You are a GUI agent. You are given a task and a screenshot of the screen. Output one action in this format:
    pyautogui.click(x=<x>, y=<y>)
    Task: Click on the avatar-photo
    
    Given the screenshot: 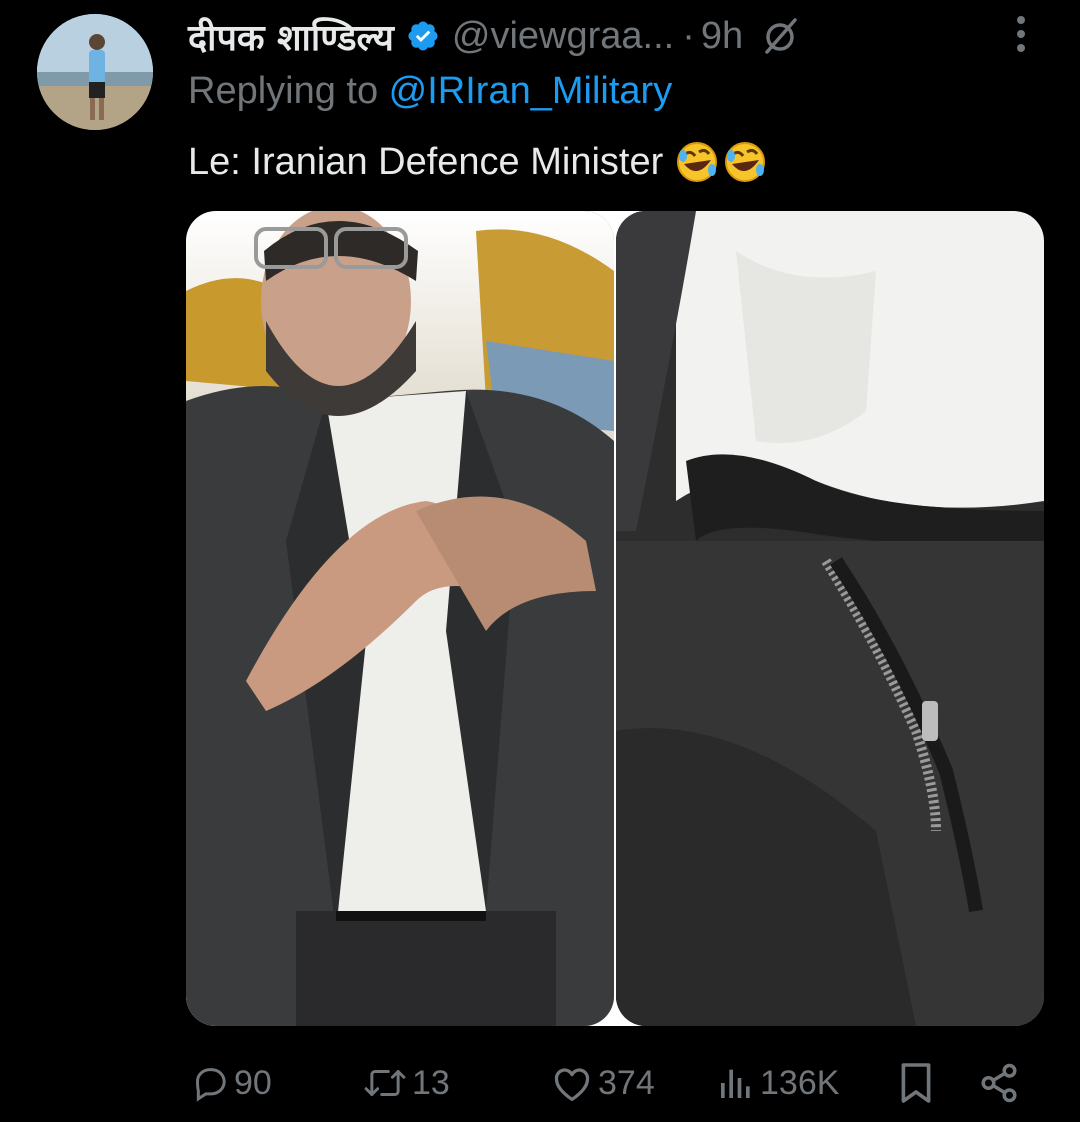 What is the action you would take?
    pyautogui.click(x=95, y=72)
    